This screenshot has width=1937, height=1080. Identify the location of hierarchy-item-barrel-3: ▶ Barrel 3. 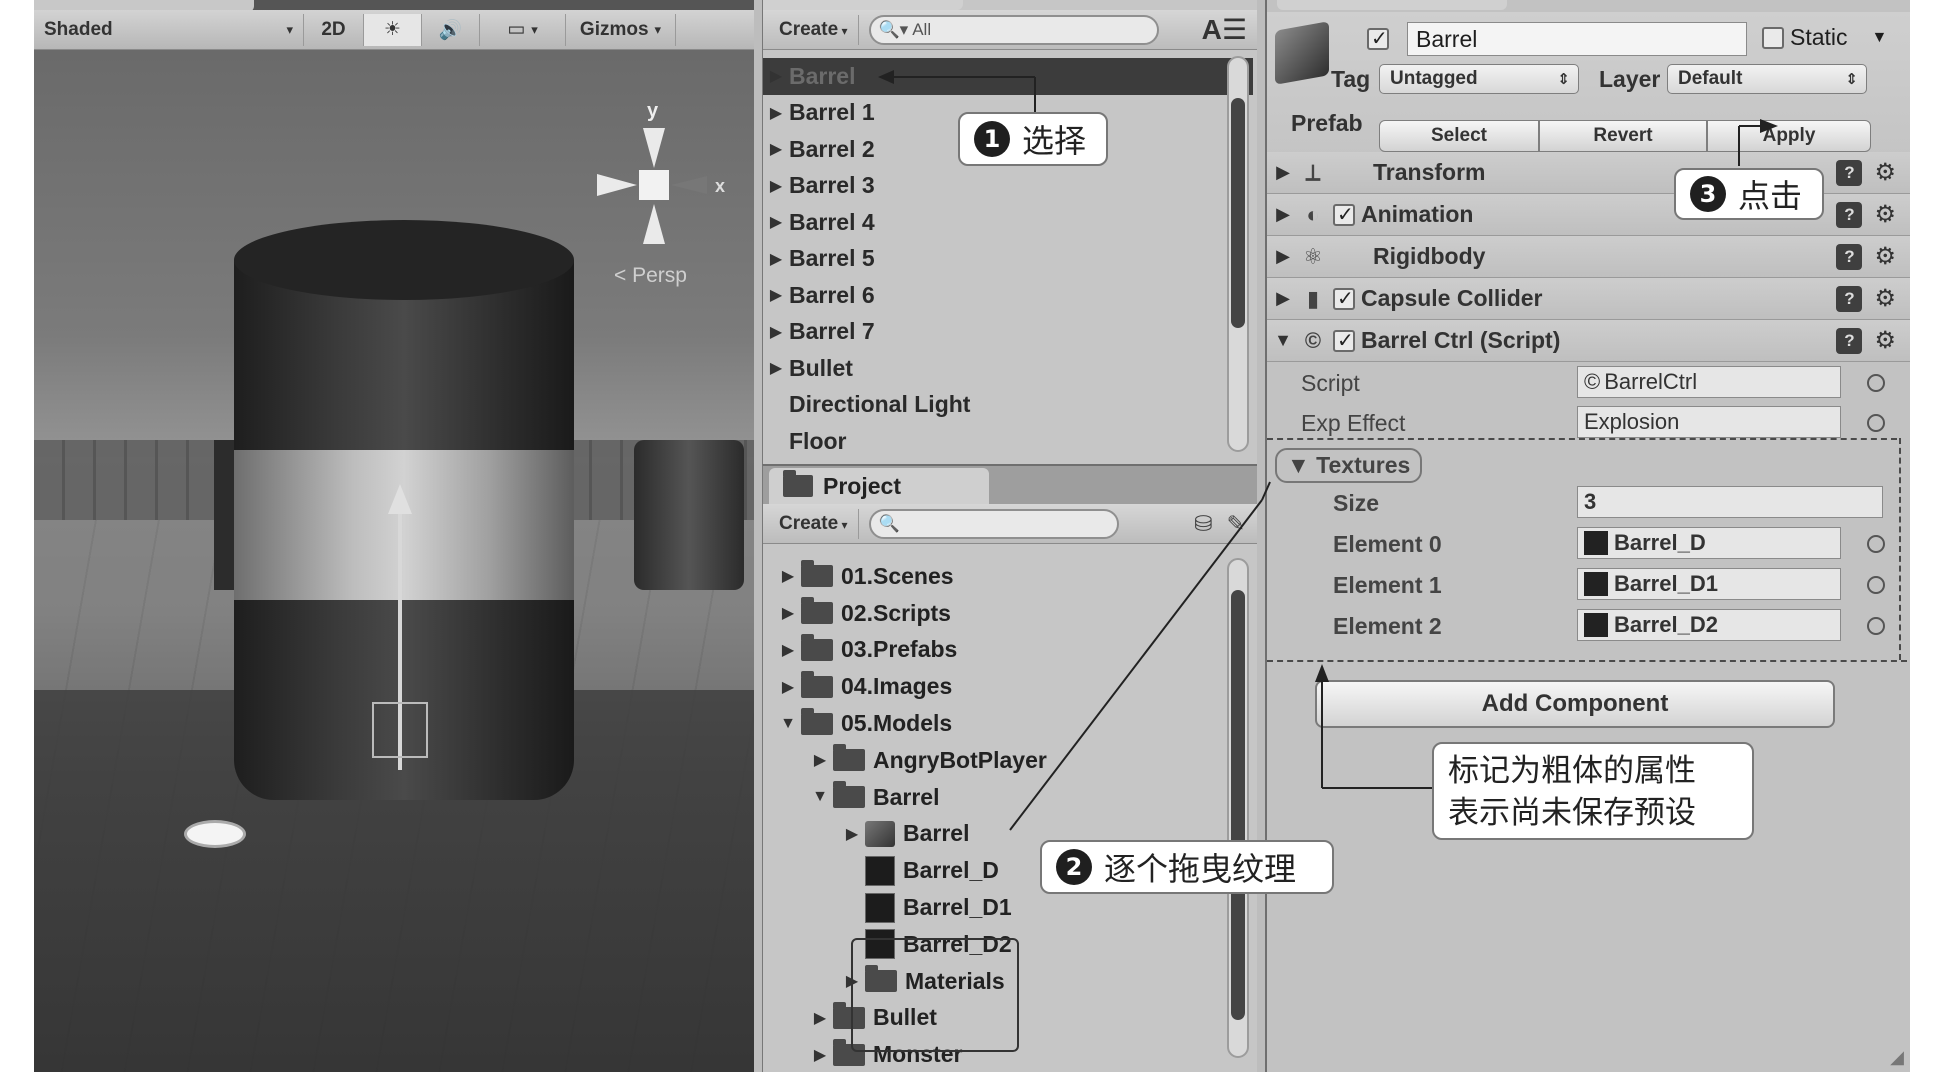
(1008, 186).